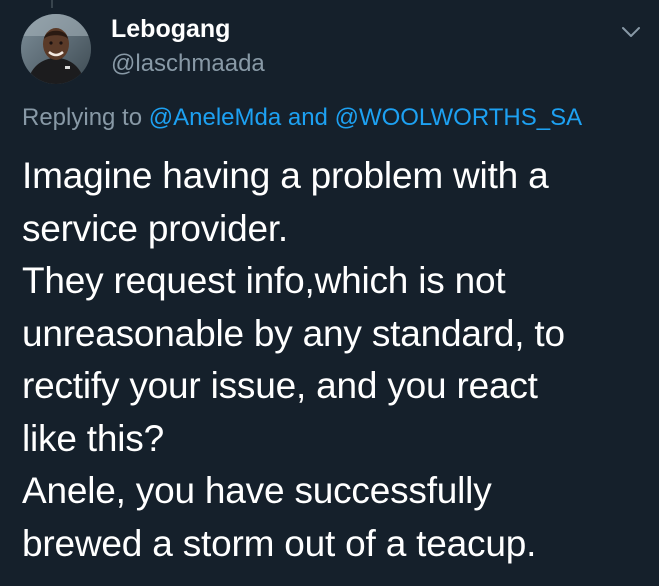  What do you see at coordinates (170, 29) in the screenshot?
I see `author-name: Lebogang` at bounding box center [170, 29].